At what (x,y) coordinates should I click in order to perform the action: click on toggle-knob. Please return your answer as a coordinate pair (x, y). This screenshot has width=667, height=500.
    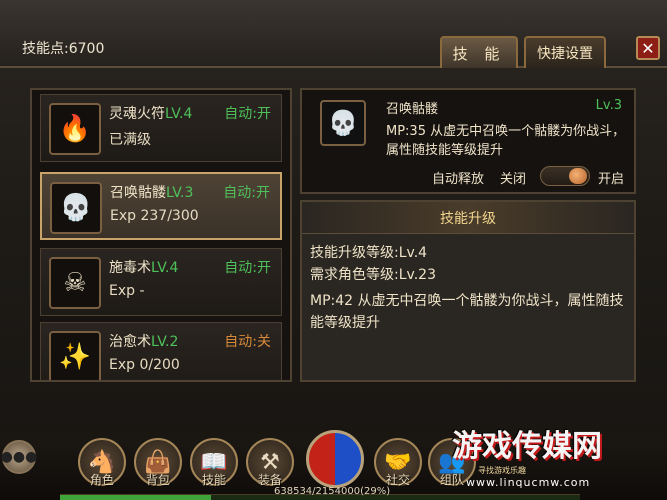
    Looking at the image, I should click on (578, 176).